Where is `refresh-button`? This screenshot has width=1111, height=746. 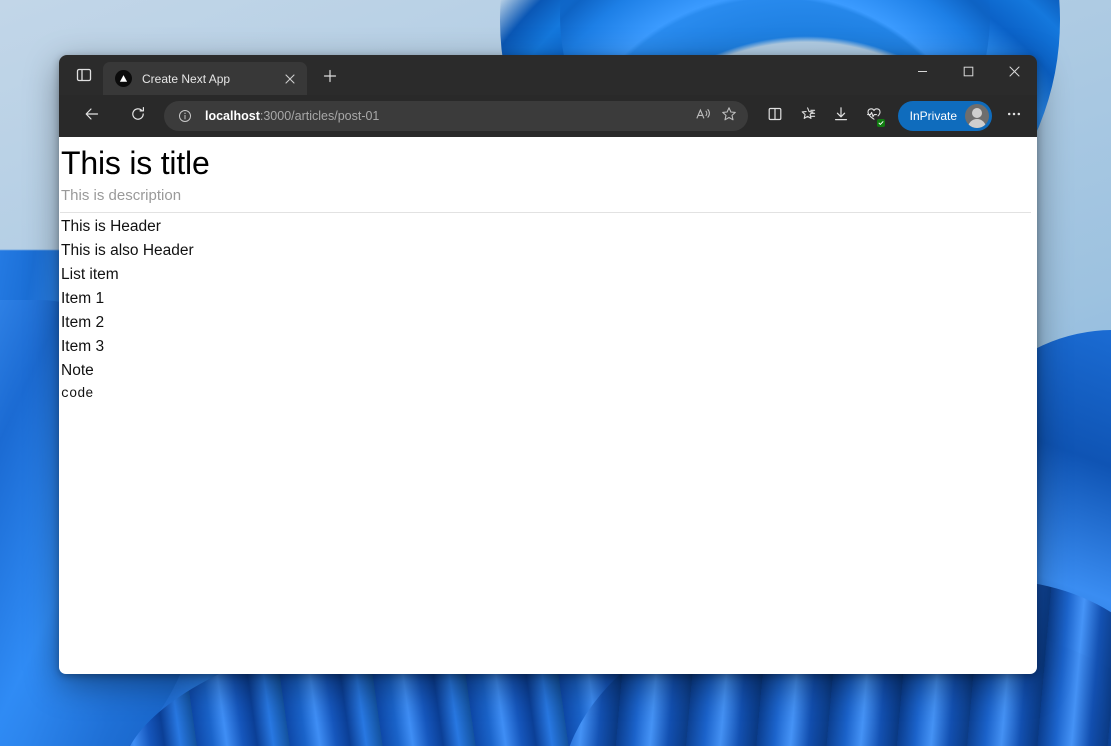 refresh-button is located at coordinates (138, 116).